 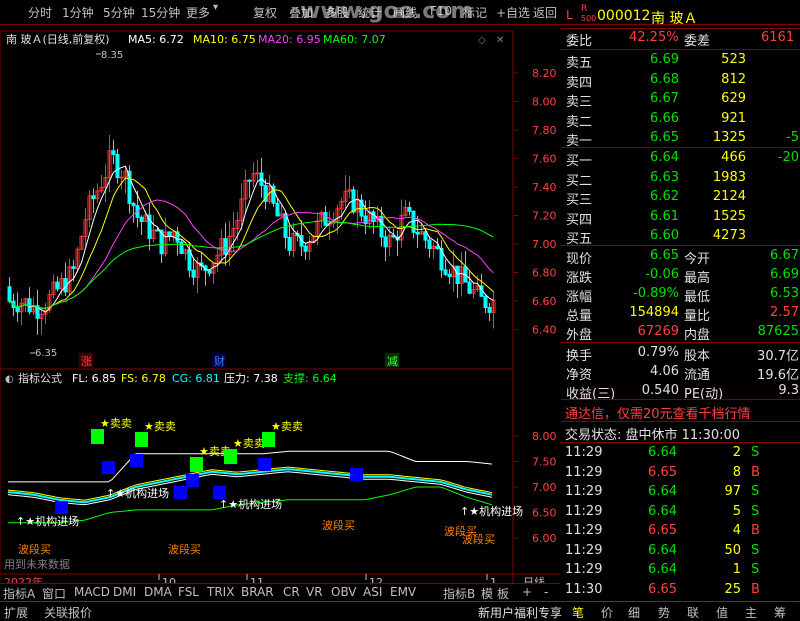 What do you see at coordinates (156, 39) in the screenshot?
I see `ma5-label: MA5: 6.72` at bounding box center [156, 39].